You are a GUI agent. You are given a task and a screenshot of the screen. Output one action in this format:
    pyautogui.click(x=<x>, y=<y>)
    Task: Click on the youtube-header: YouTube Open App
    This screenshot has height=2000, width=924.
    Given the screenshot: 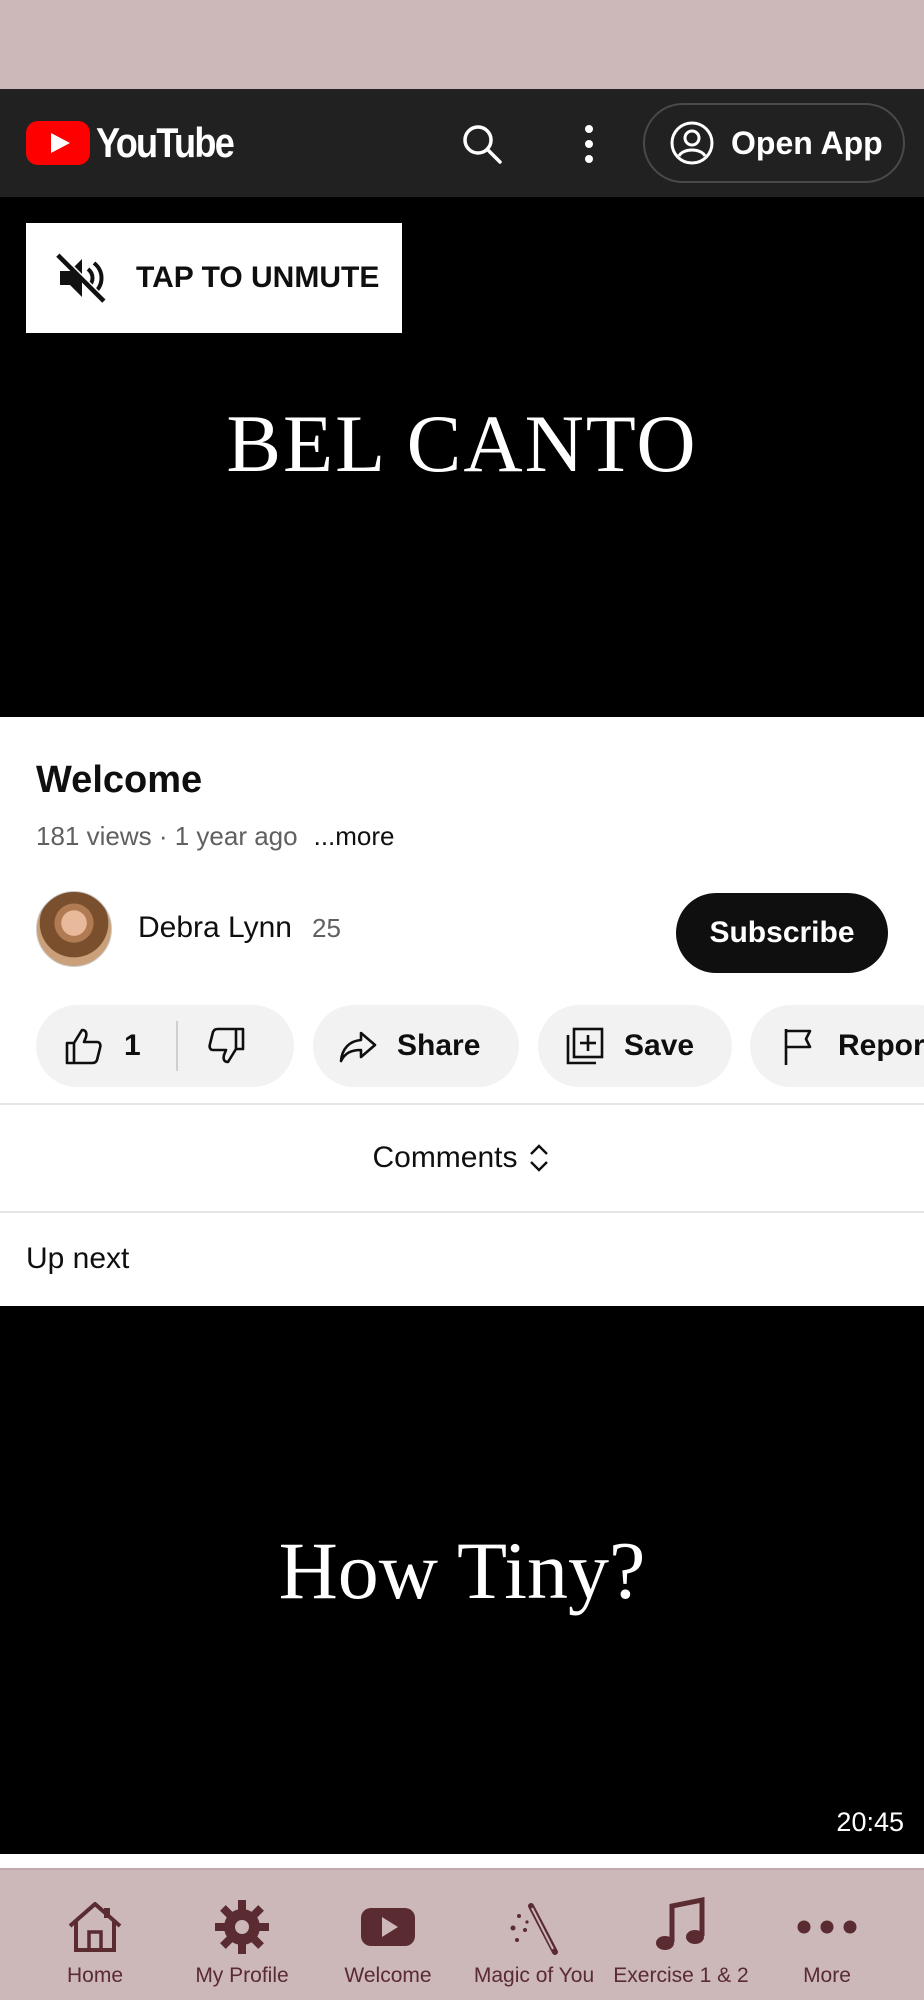 What is the action you would take?
    pyautogui.click(x=462, y=143)
    